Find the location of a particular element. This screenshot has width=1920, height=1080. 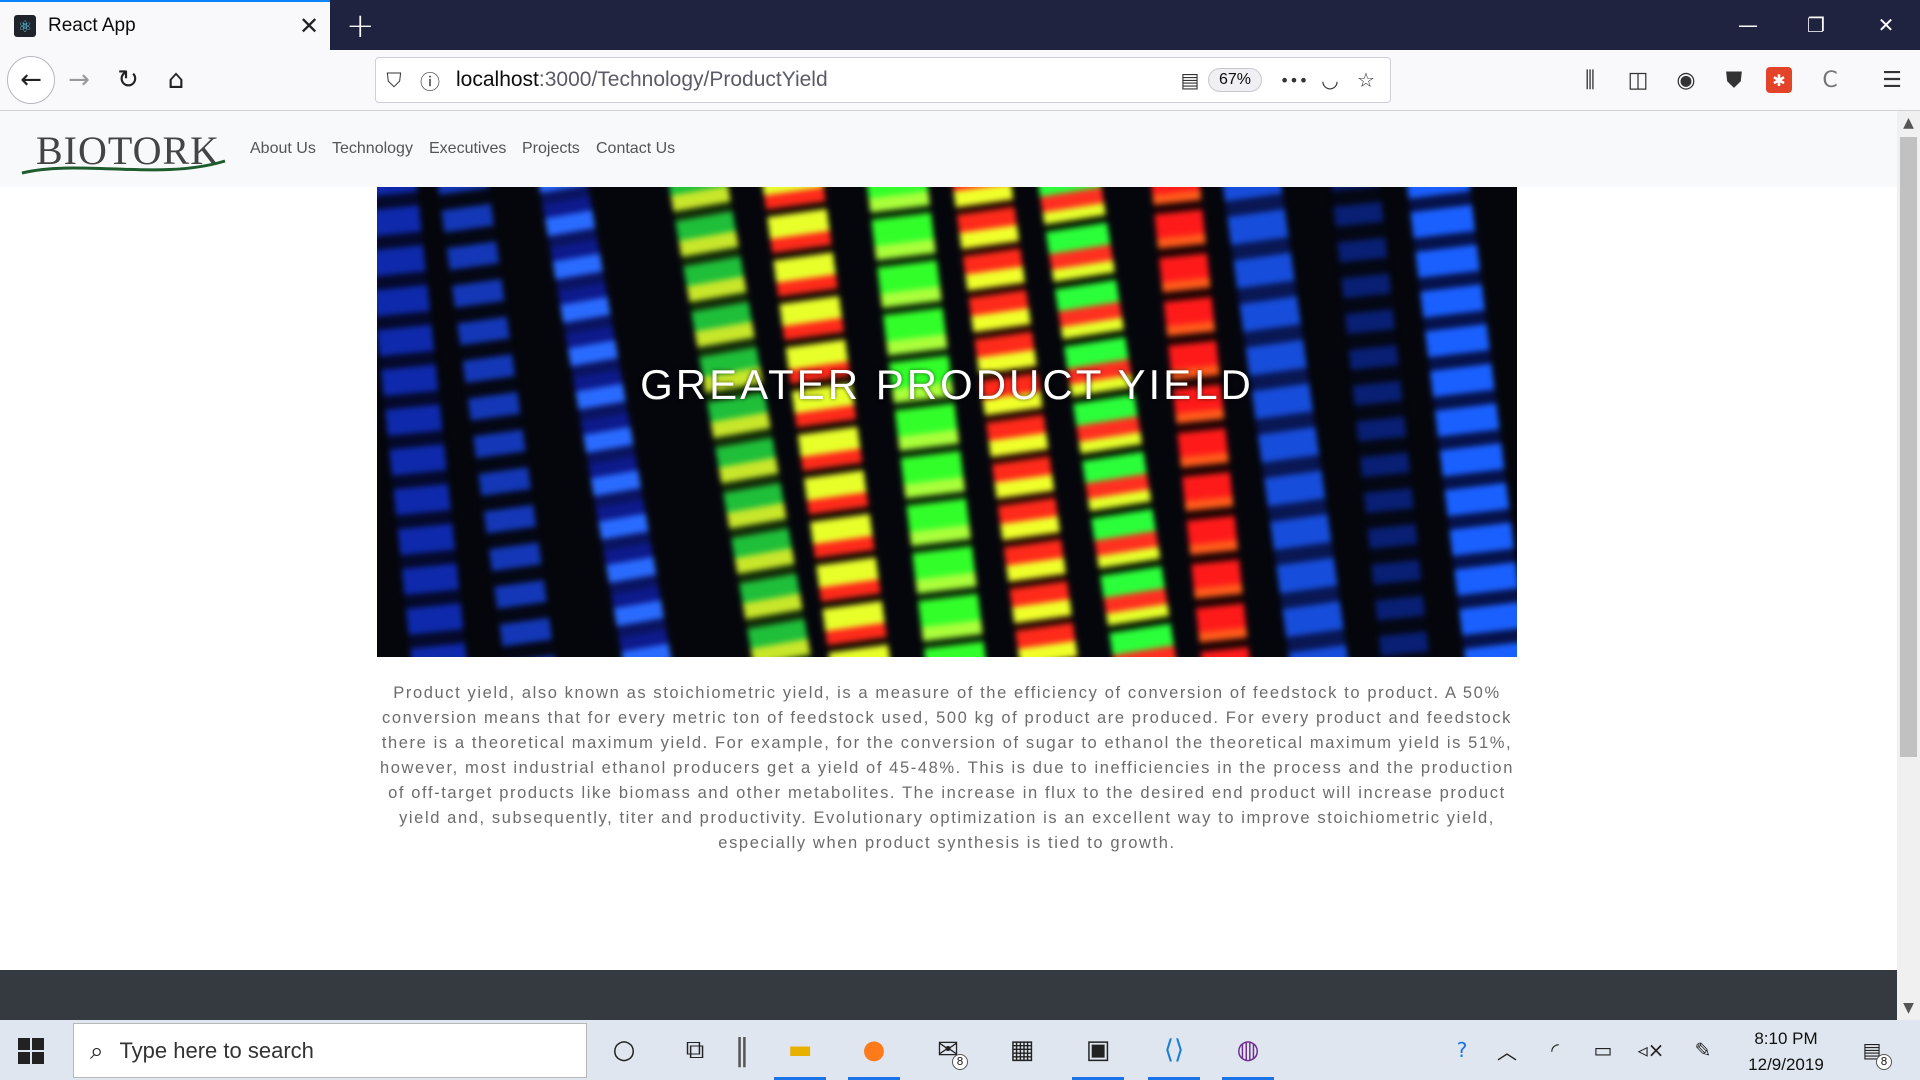

sidebar-icon: ◫ is located at coordinates (1638, 80).